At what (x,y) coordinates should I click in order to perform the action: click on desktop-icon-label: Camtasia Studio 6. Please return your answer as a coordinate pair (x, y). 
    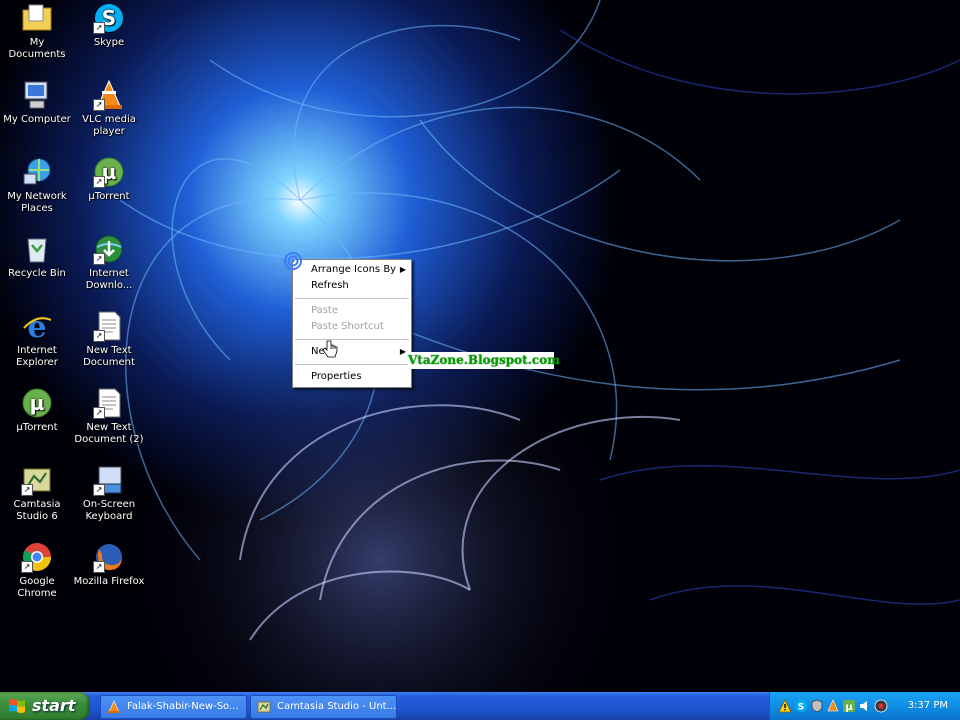
    Looking at the image, I should click on (37, 510).